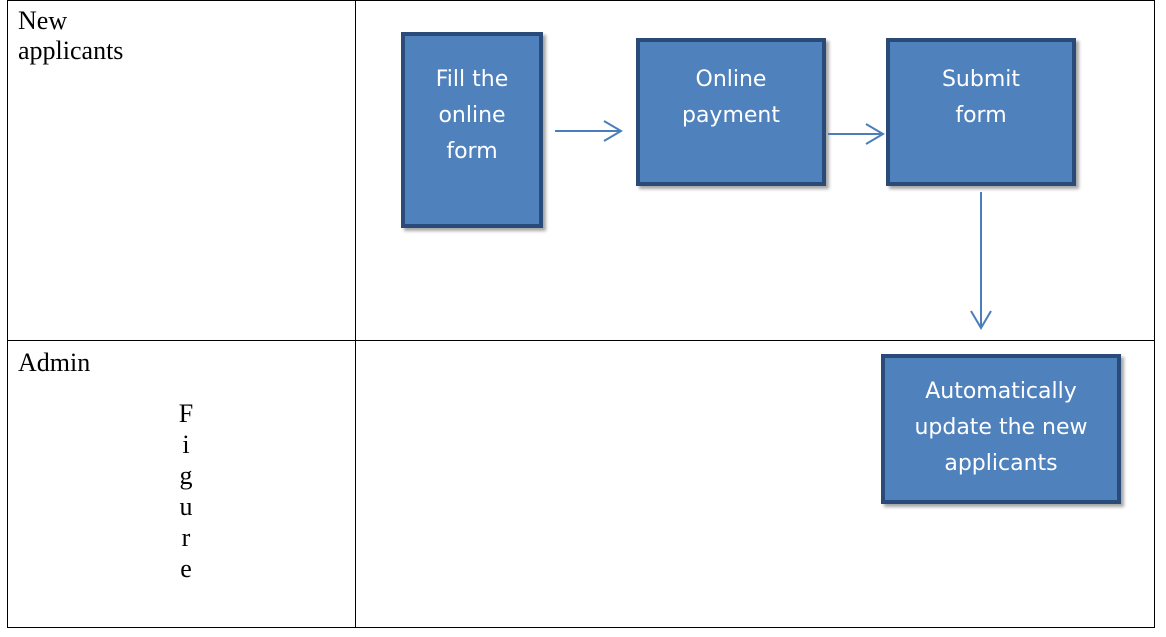 The height and width of the screenshot is (637, 1166). I want to click on process-box-online-payment: Online payment, so click(731, 112).